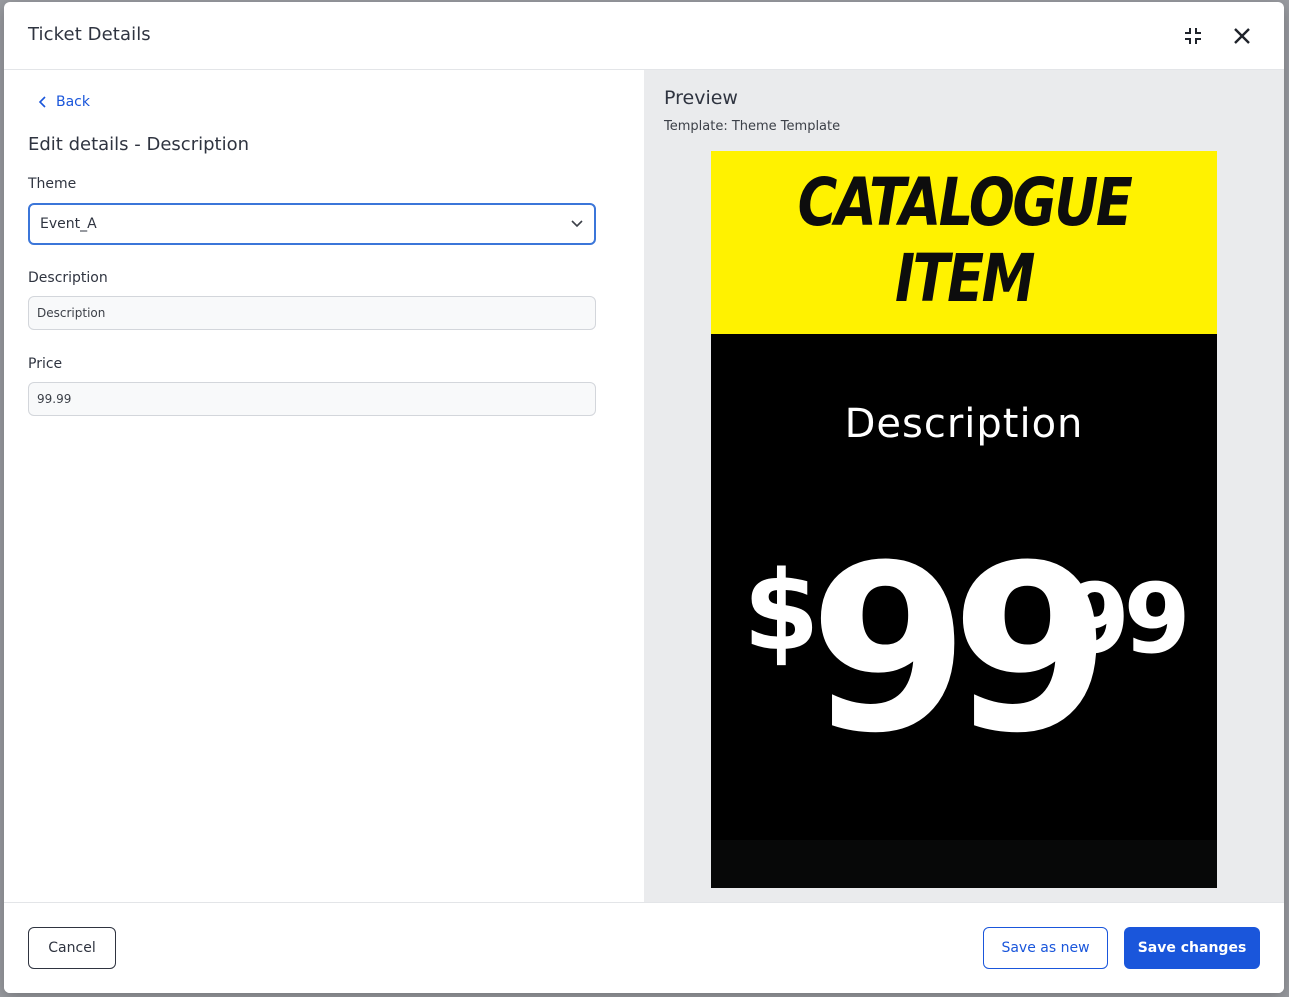 This screenshot has width=1289, height=997. Describe the element at coordinates (139, 144) in the screenshot. I see `section-title: Edit details - Description` at that location.